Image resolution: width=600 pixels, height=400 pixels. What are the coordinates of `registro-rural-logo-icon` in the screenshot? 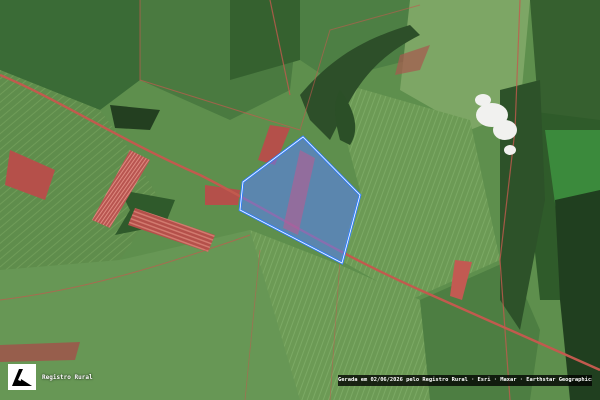 It's located at (22, 377).